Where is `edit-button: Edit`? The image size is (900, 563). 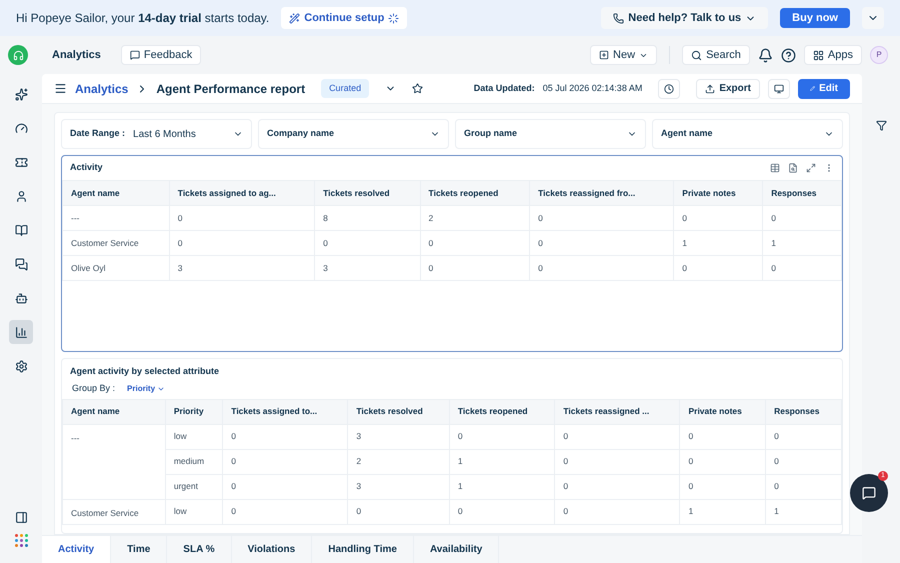
edit-button: Edit is located at coordinates (824, 88).